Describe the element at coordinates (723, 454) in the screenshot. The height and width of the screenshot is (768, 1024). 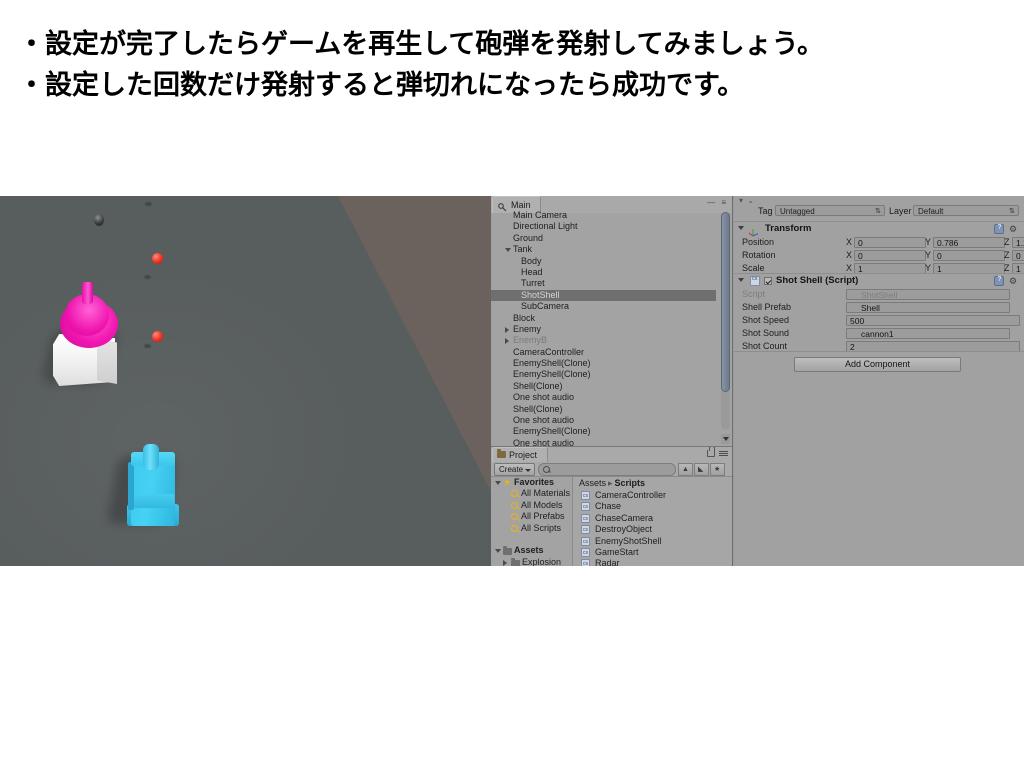
I see `panel-menu-icon` at that location.